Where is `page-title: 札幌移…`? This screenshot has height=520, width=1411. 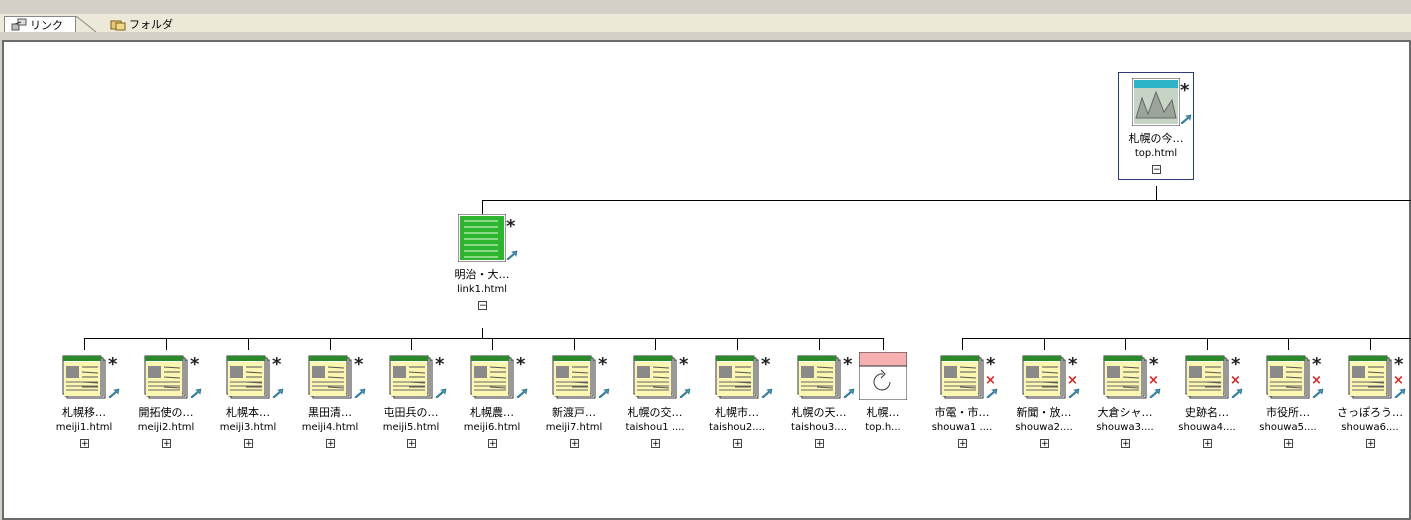
page-title: 札幌移… is located at coordinates (84, 412).